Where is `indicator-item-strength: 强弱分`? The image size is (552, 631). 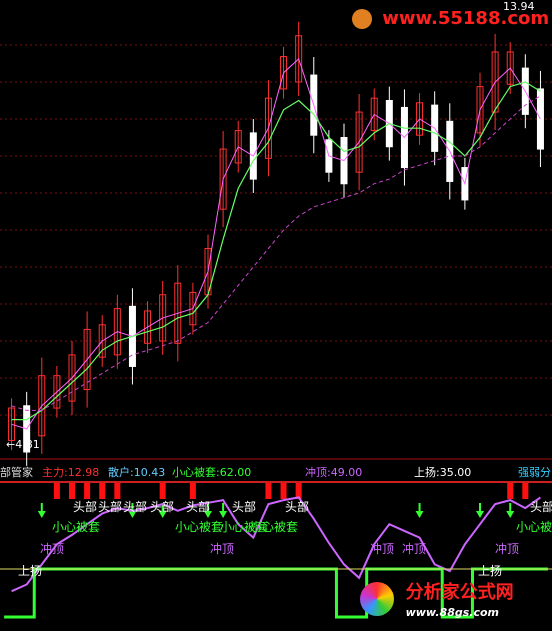
indicator-item-strength: 强弱分 is located at coordinates (534, 472).